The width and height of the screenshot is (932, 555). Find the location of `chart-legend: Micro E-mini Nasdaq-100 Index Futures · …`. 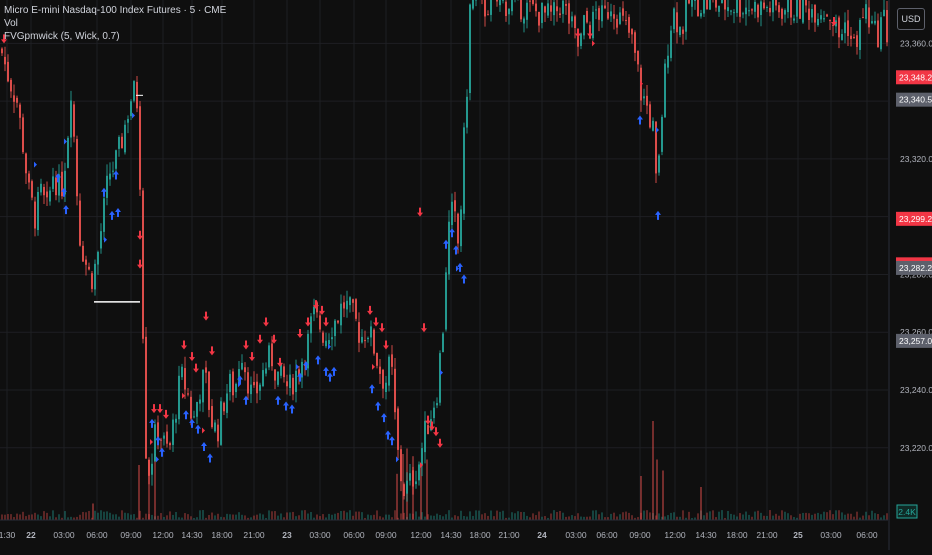

chart-legend: Micro E-mini Nasdaq-100 Index Futures · … is located at coordinates (115, 23).